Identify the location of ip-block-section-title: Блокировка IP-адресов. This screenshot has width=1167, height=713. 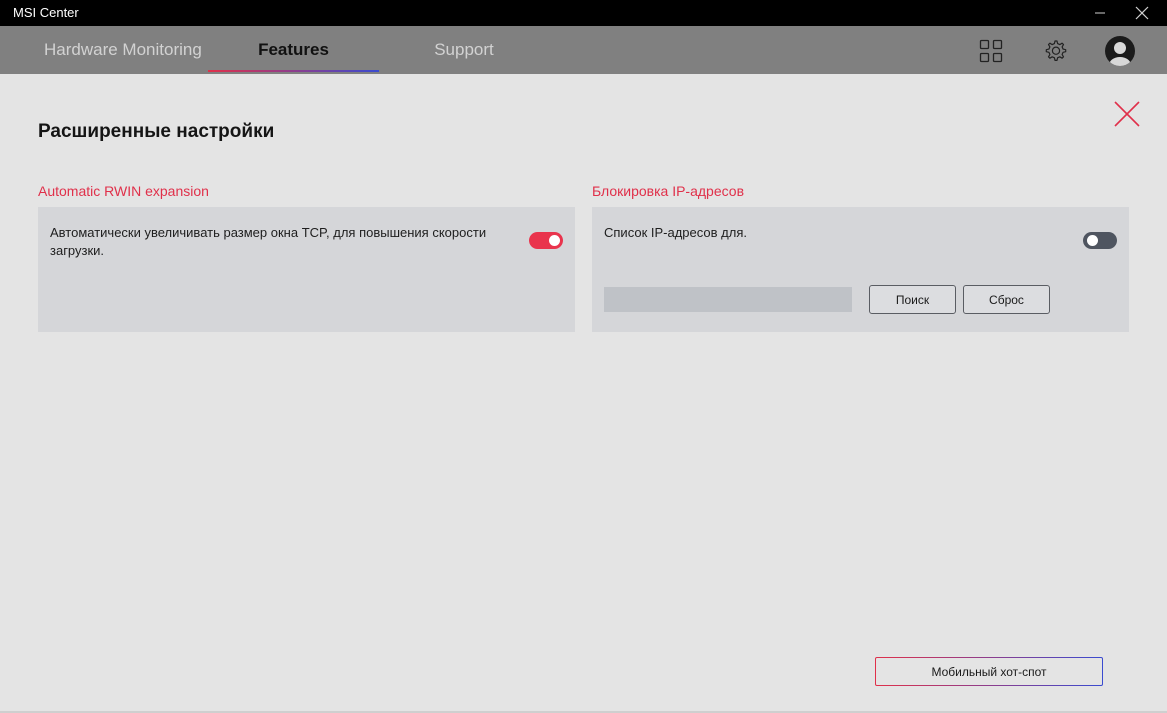
(668, 191).